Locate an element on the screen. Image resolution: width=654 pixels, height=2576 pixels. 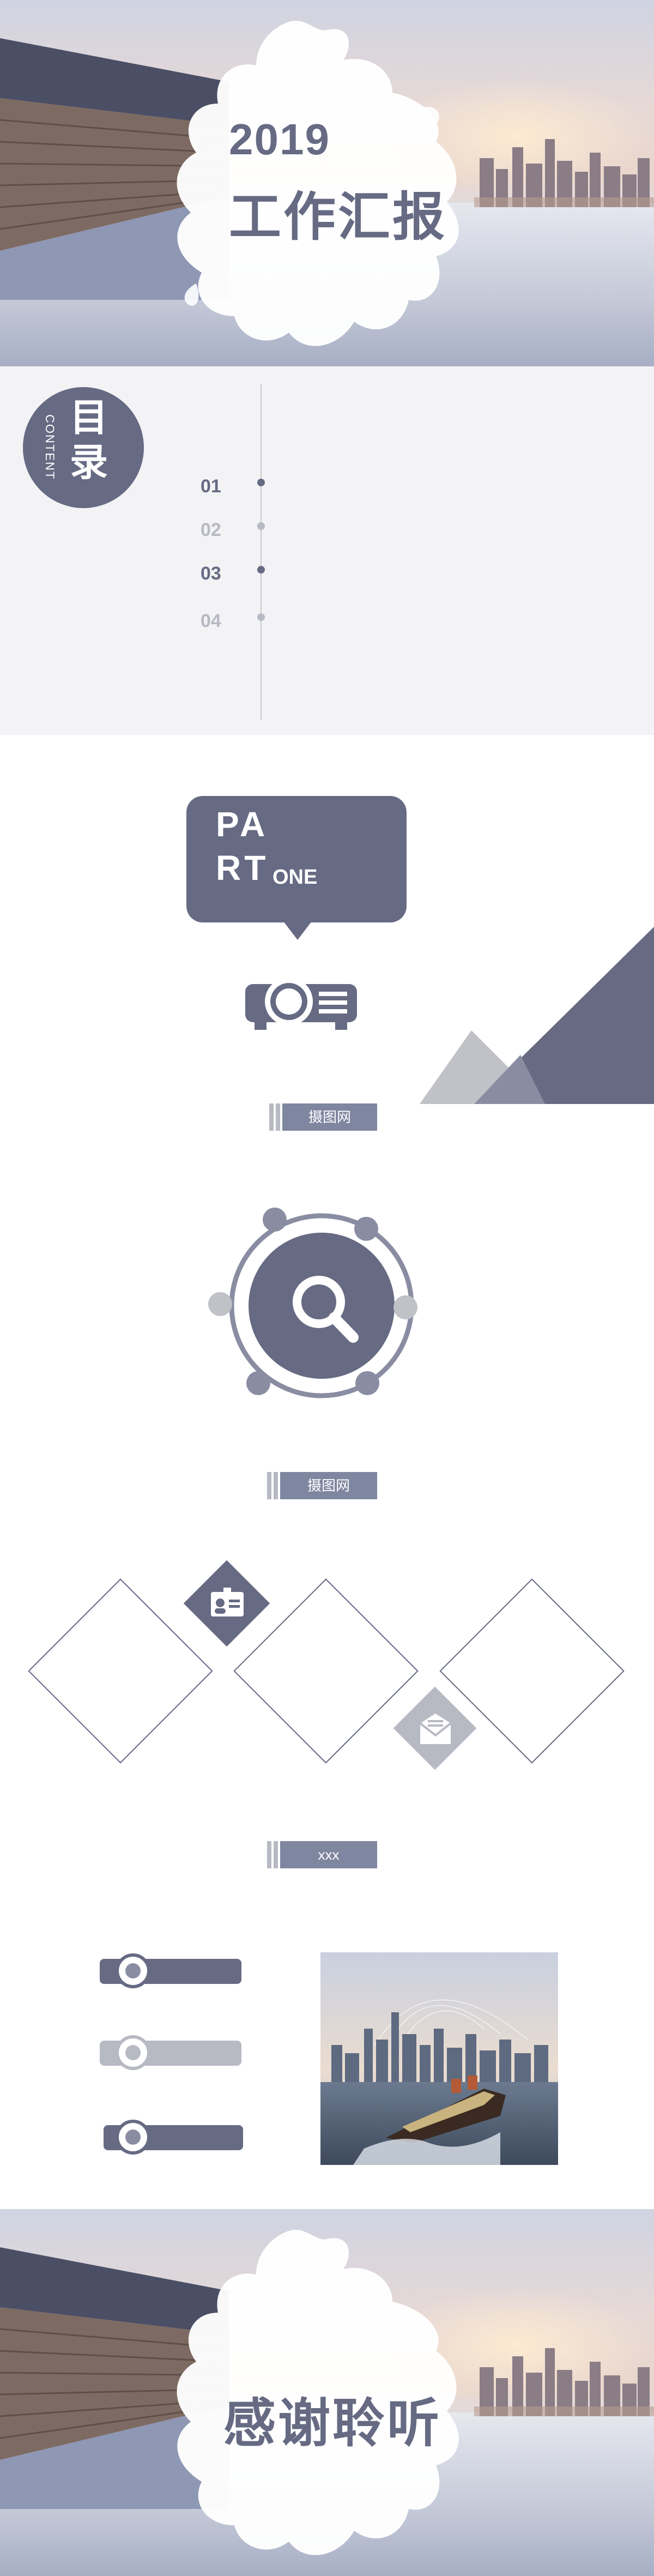
part-title-line1: PA is located at coordinates (243, 824).